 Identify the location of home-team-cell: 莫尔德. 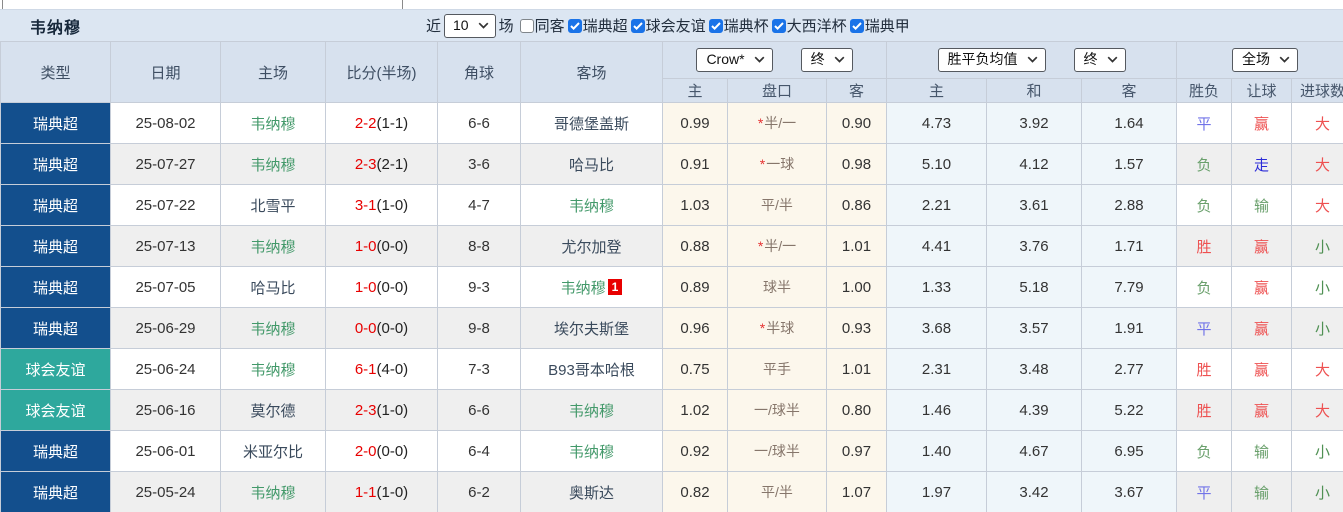
(273, 410).